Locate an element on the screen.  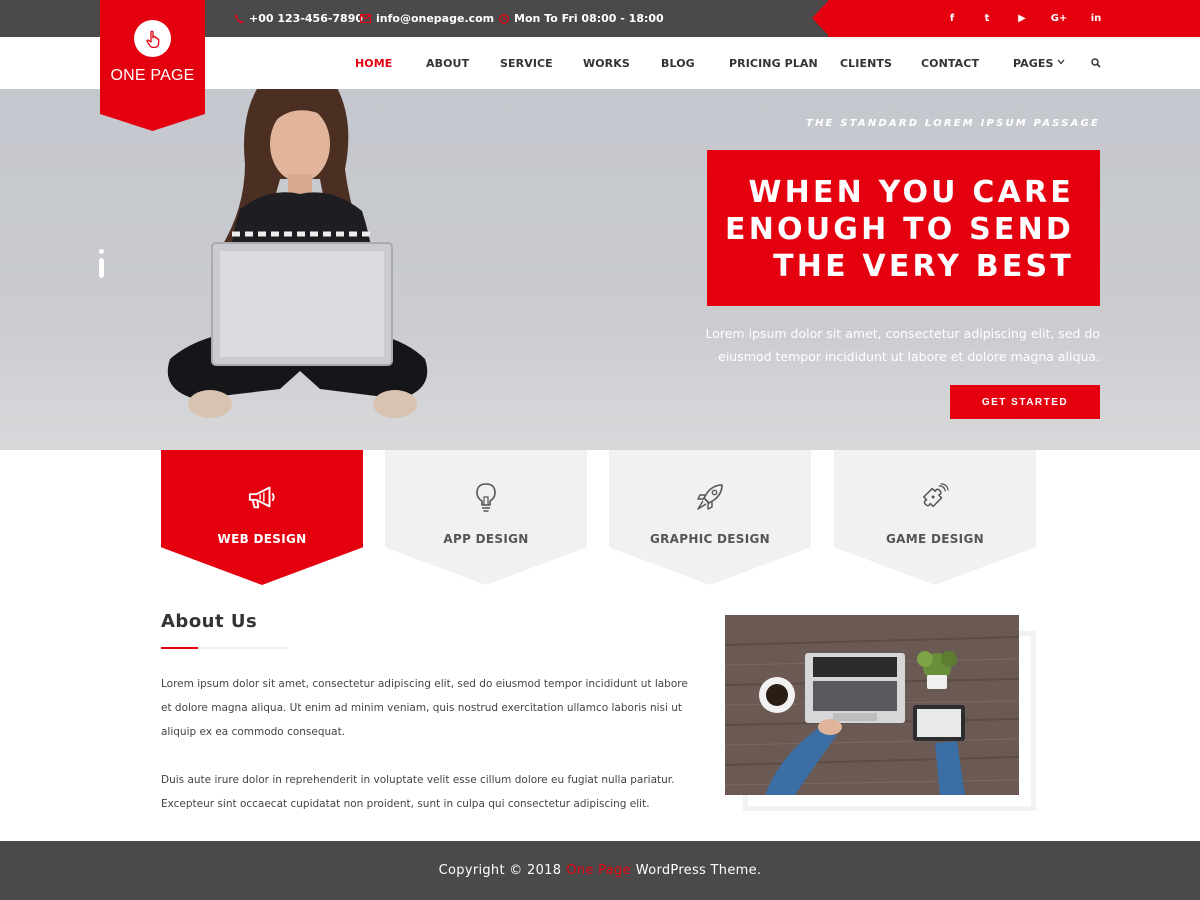
rocket-icon is located at coordinates (710, 497).